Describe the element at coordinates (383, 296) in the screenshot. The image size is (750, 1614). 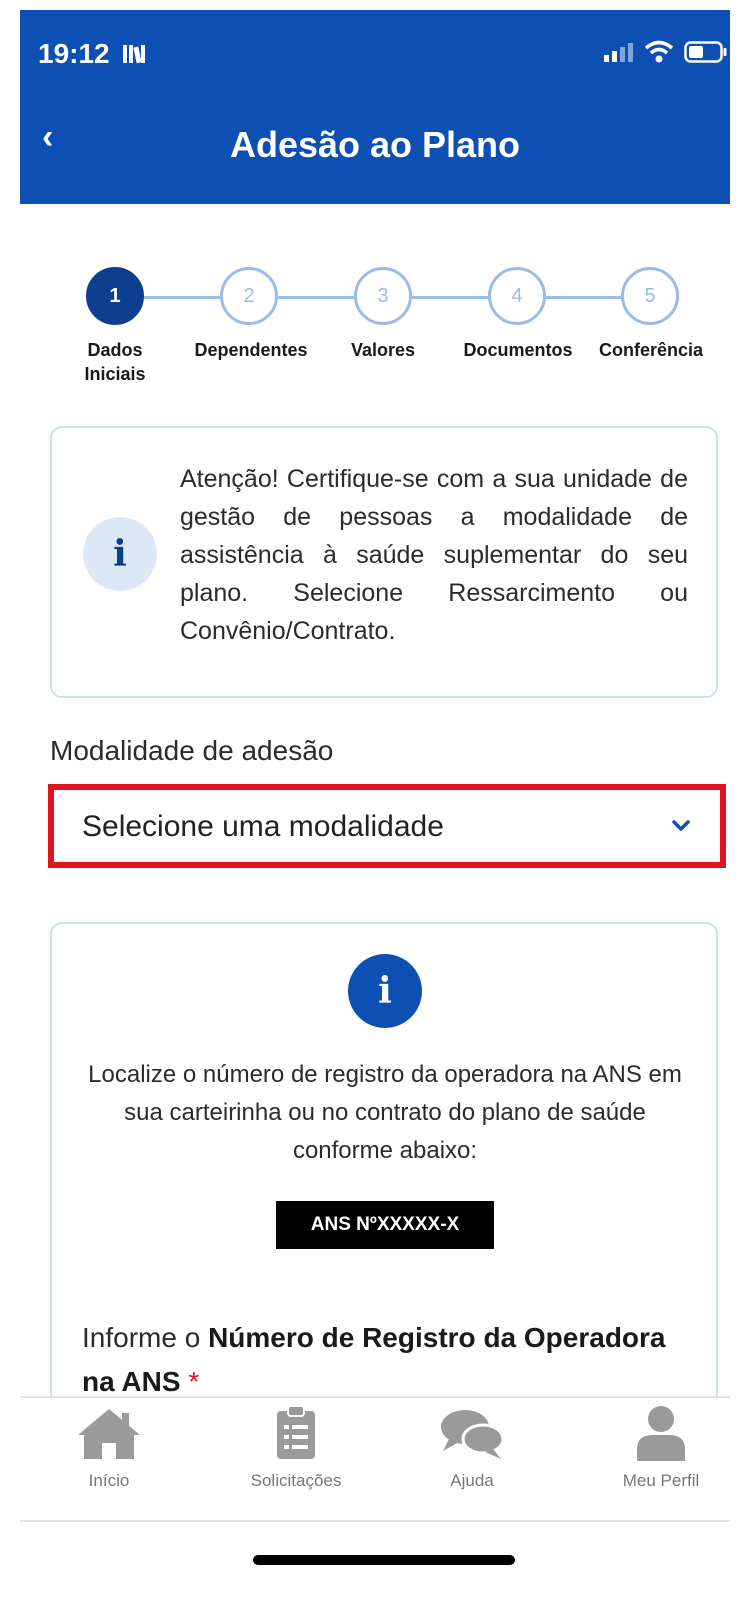
I see `step-3-circle: 3` at that location.